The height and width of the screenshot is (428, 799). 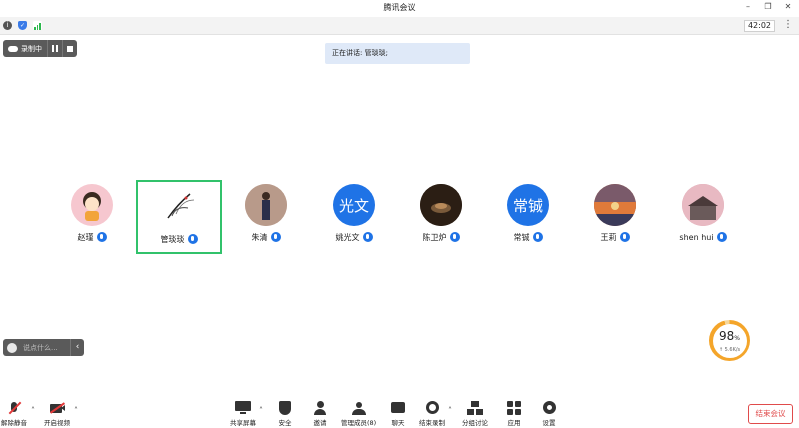 What do you see at coordinates (14, 423) in the screenshot?
I see `unmute-label: 解除静音` at bounding box center [14, 423].